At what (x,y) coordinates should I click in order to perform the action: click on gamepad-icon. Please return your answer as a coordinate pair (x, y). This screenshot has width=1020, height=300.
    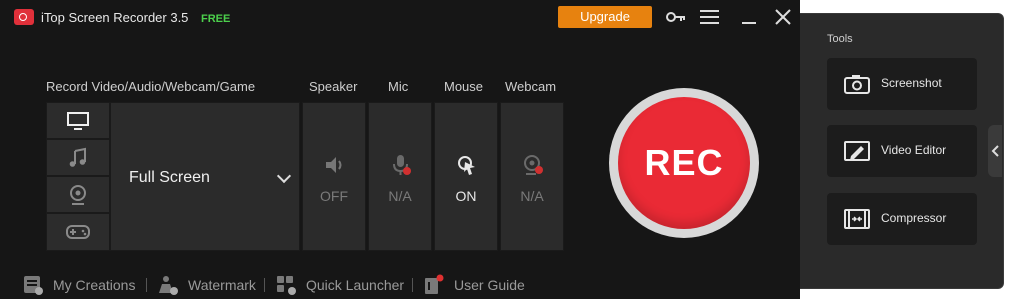
    Looking at the image, I should click on (78, 232).